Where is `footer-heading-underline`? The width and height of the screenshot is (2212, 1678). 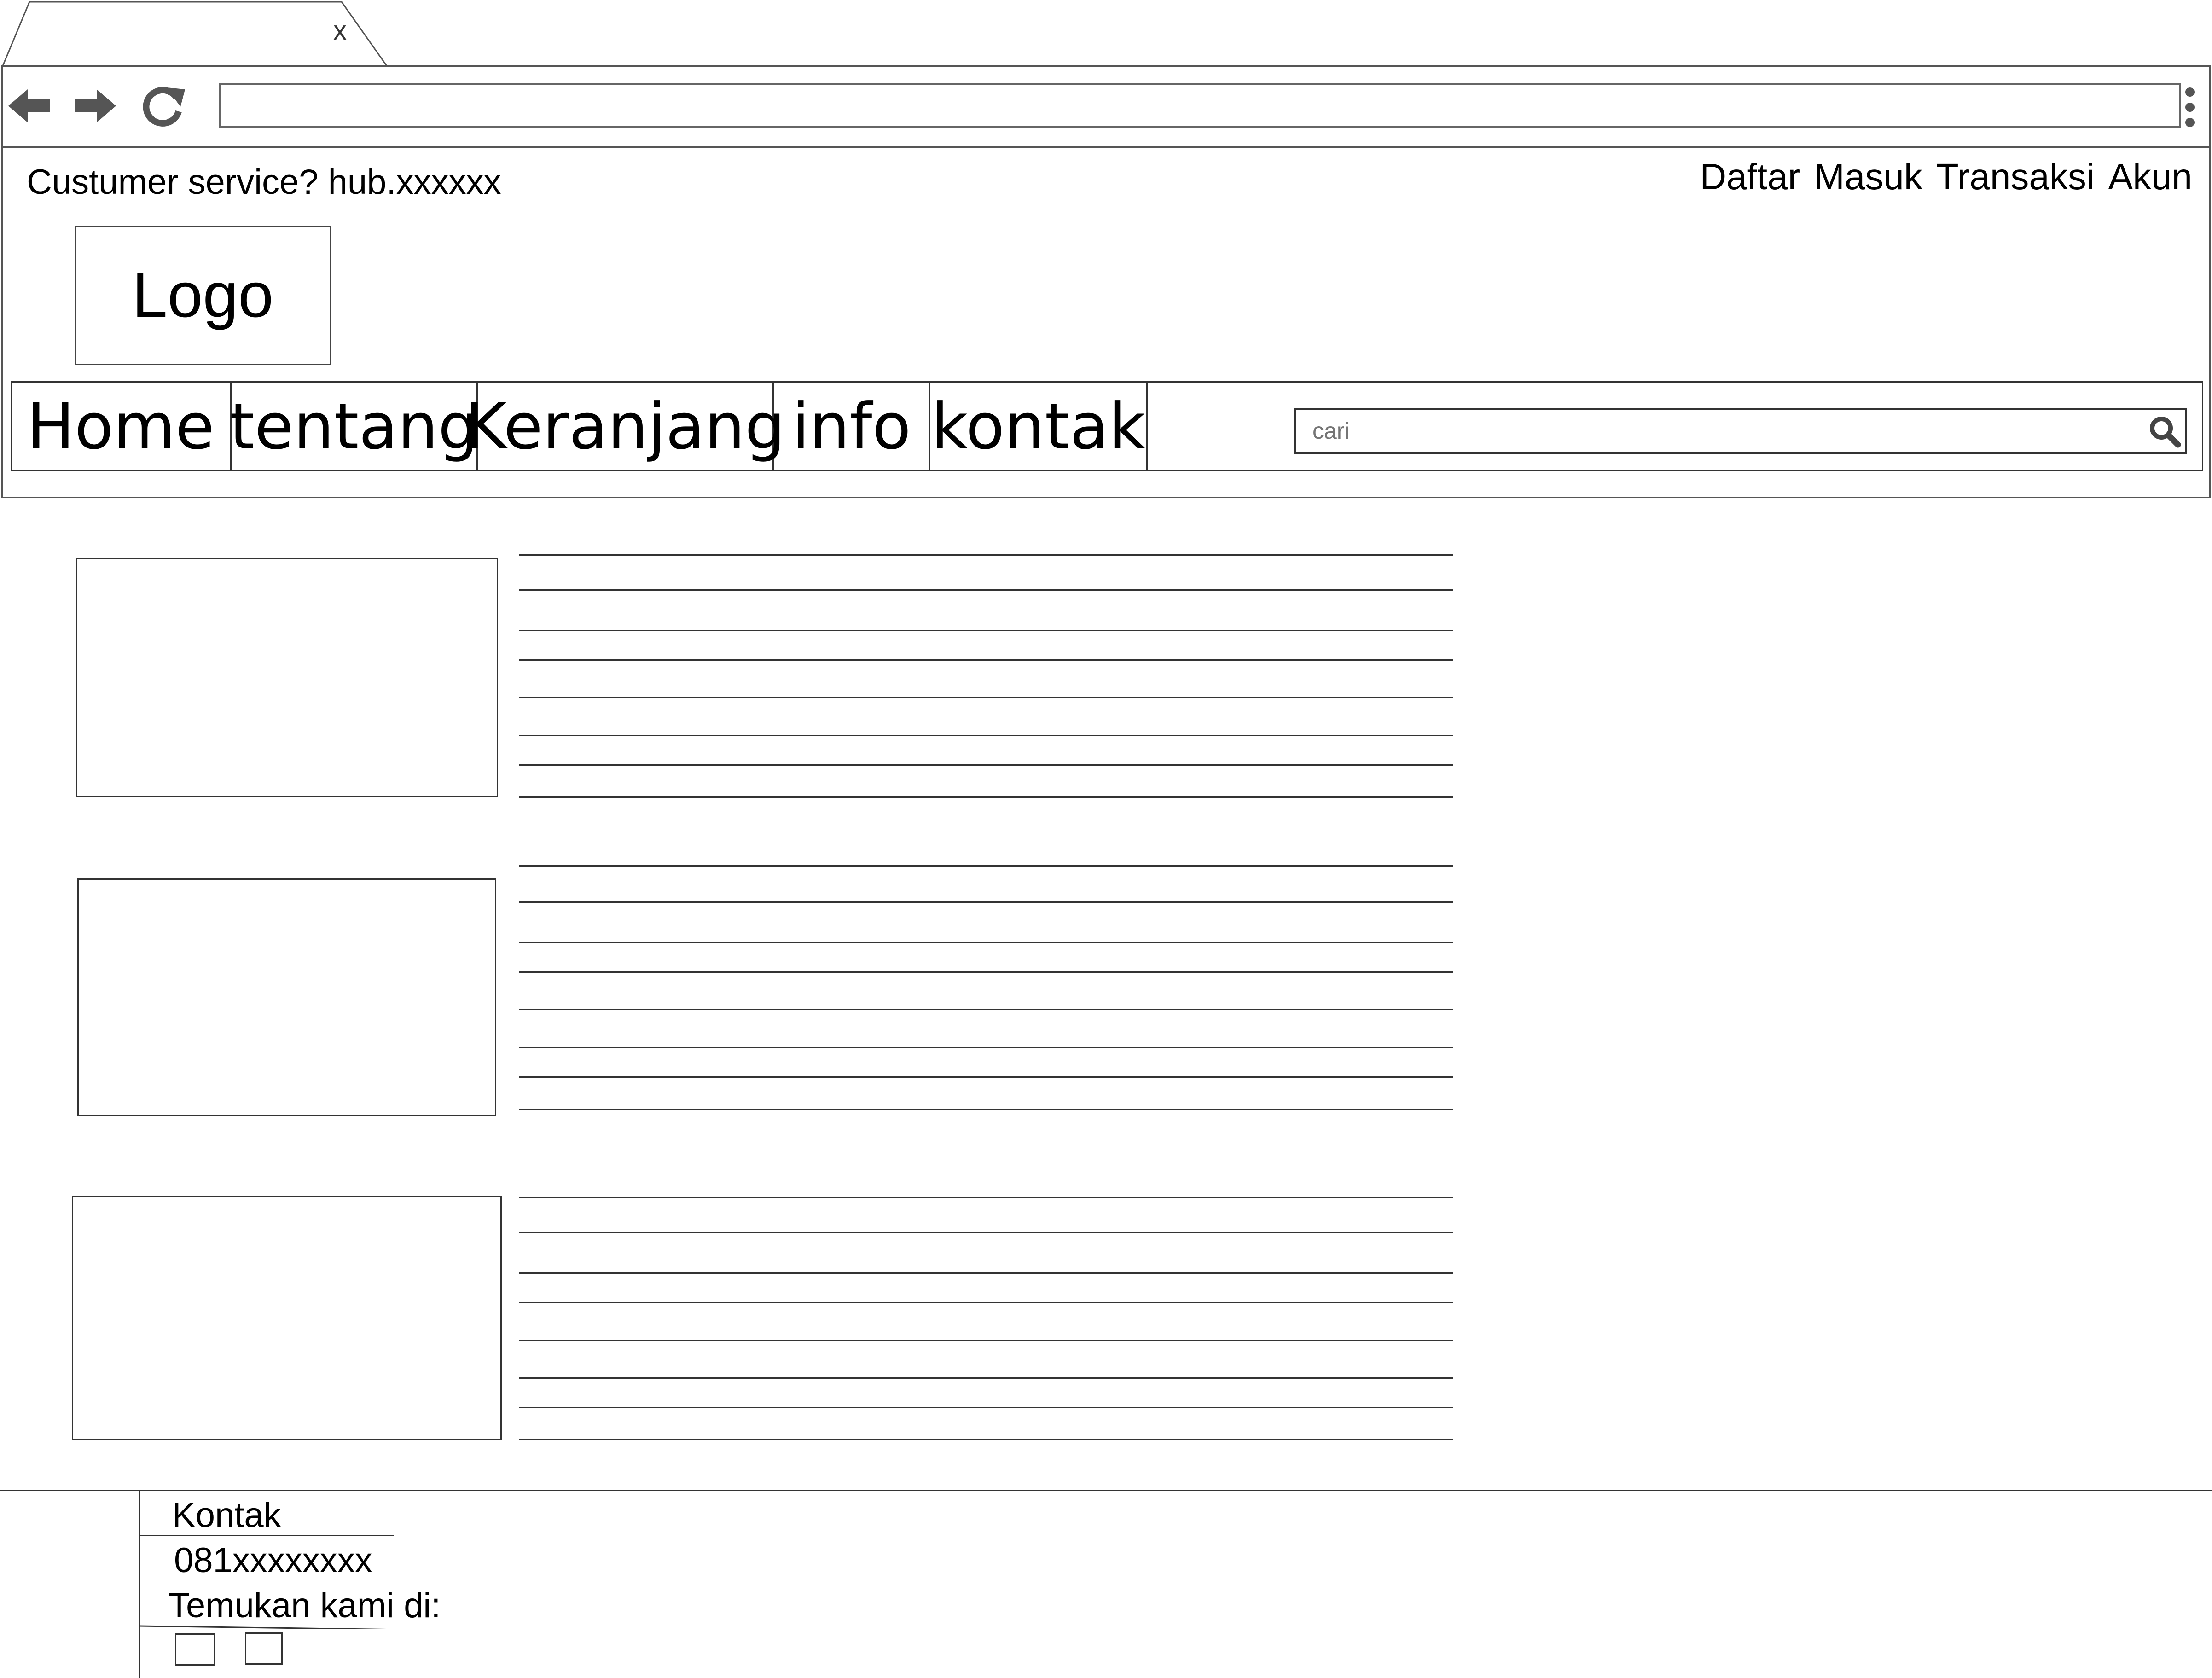
footer-heading-underline is located at coordinates (267, 1535).